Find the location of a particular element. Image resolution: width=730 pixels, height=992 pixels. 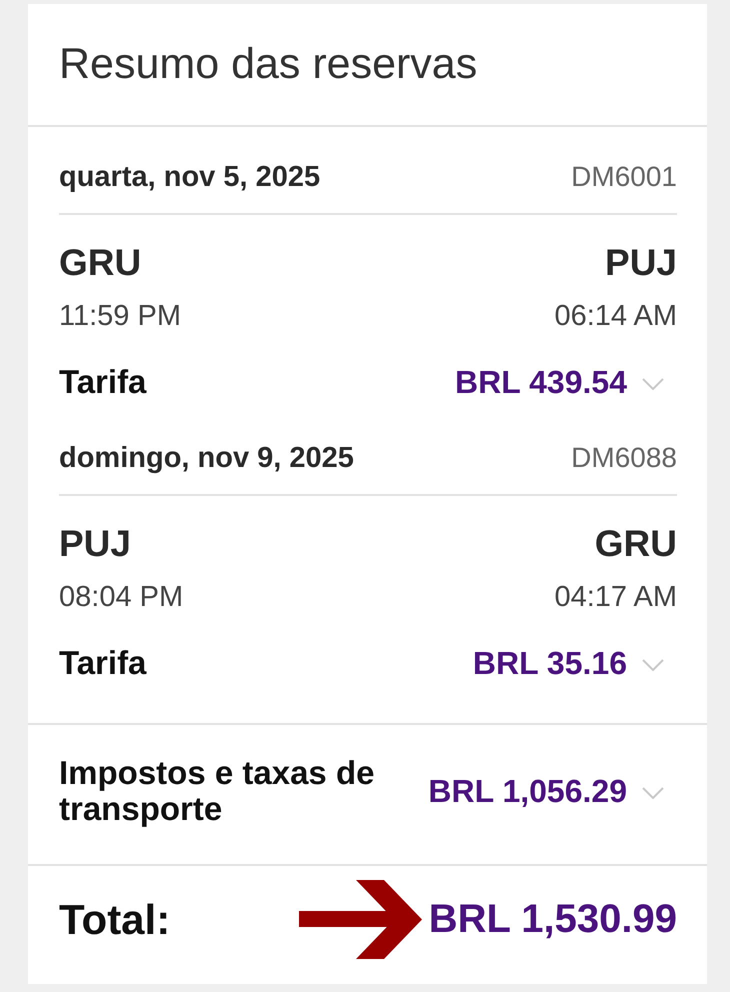

fare-amount: BRL 439.54 is located at coordinates (541, 382).